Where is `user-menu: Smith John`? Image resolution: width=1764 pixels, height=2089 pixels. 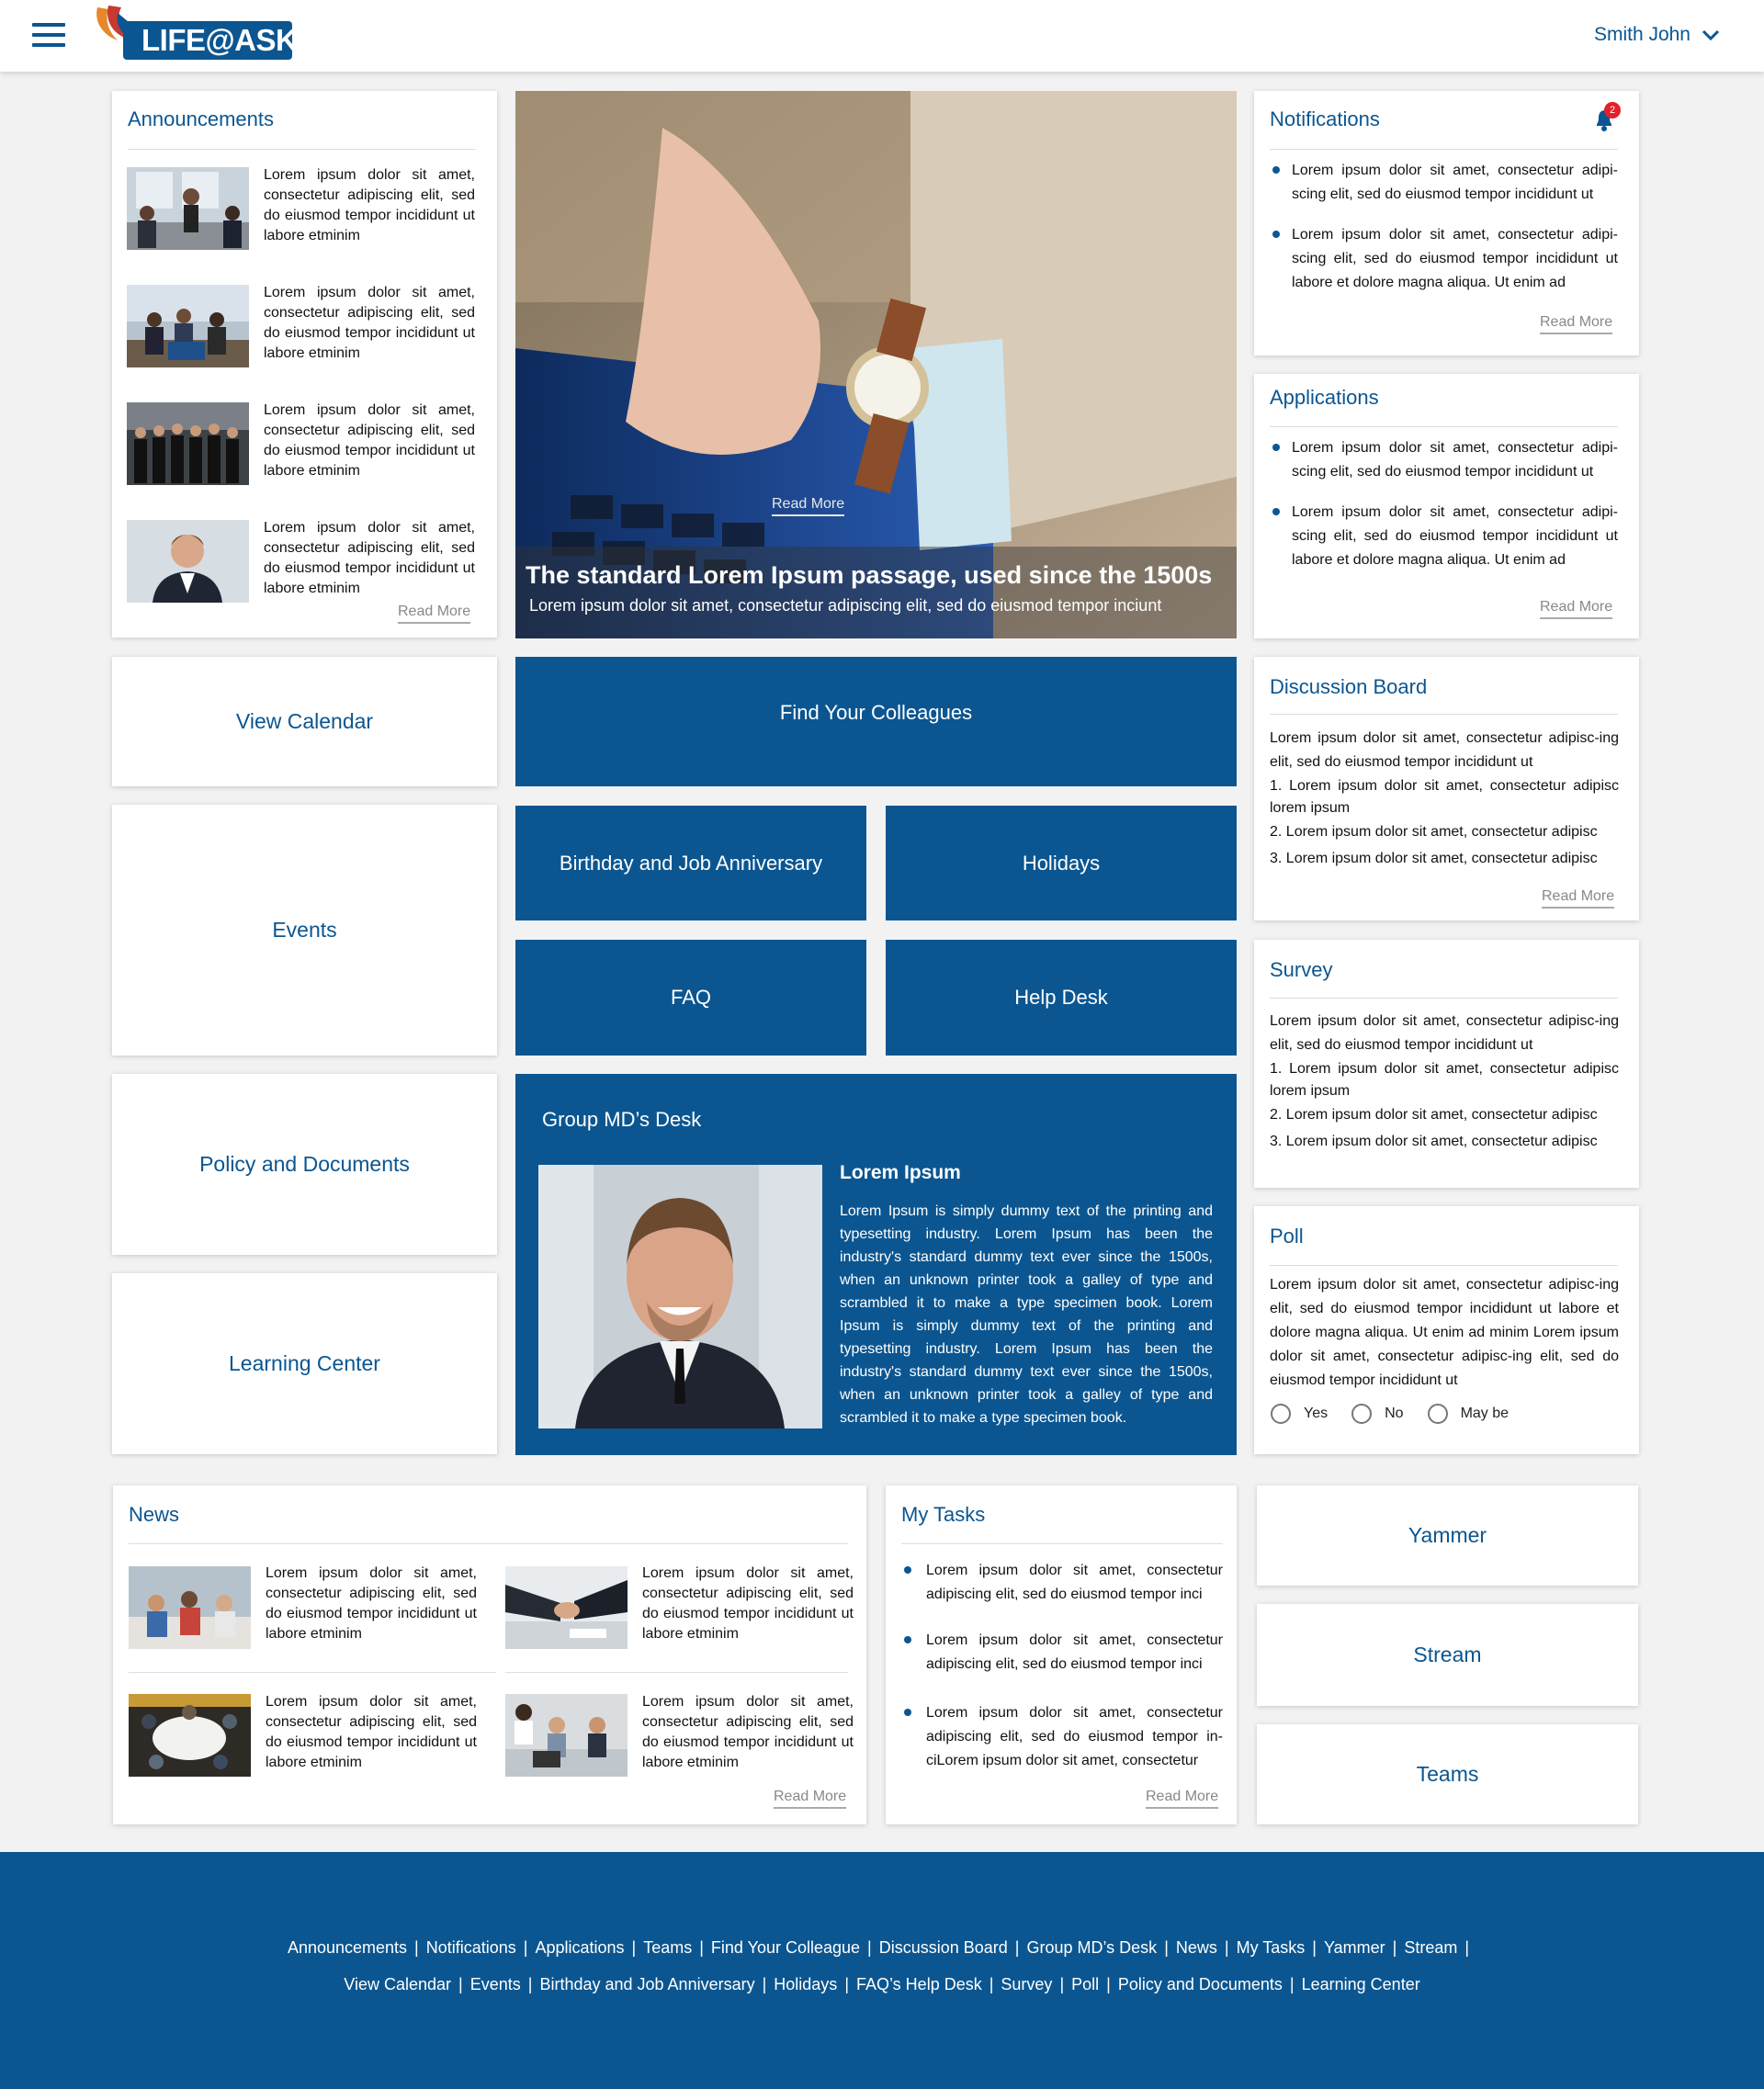
user-menu: Smith John is located at coordinates (1657, 35).